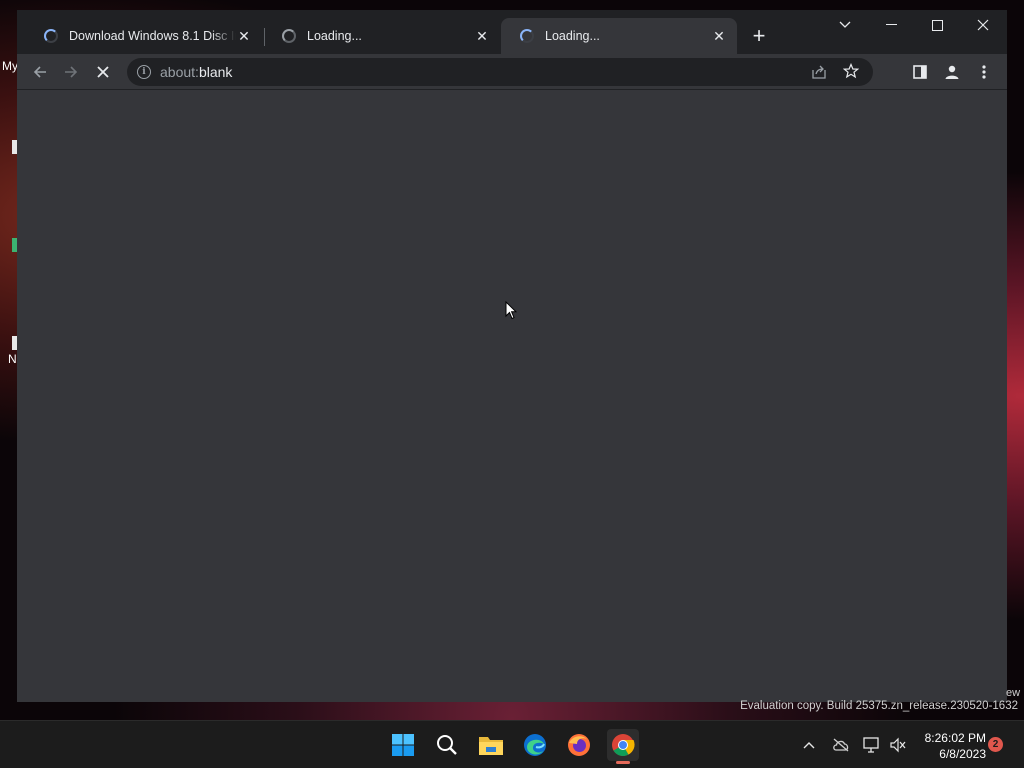  What do you see at coordinates (891, 25) in the screenshot?
I see `minimize-icon` at bounding box center [891, 25].